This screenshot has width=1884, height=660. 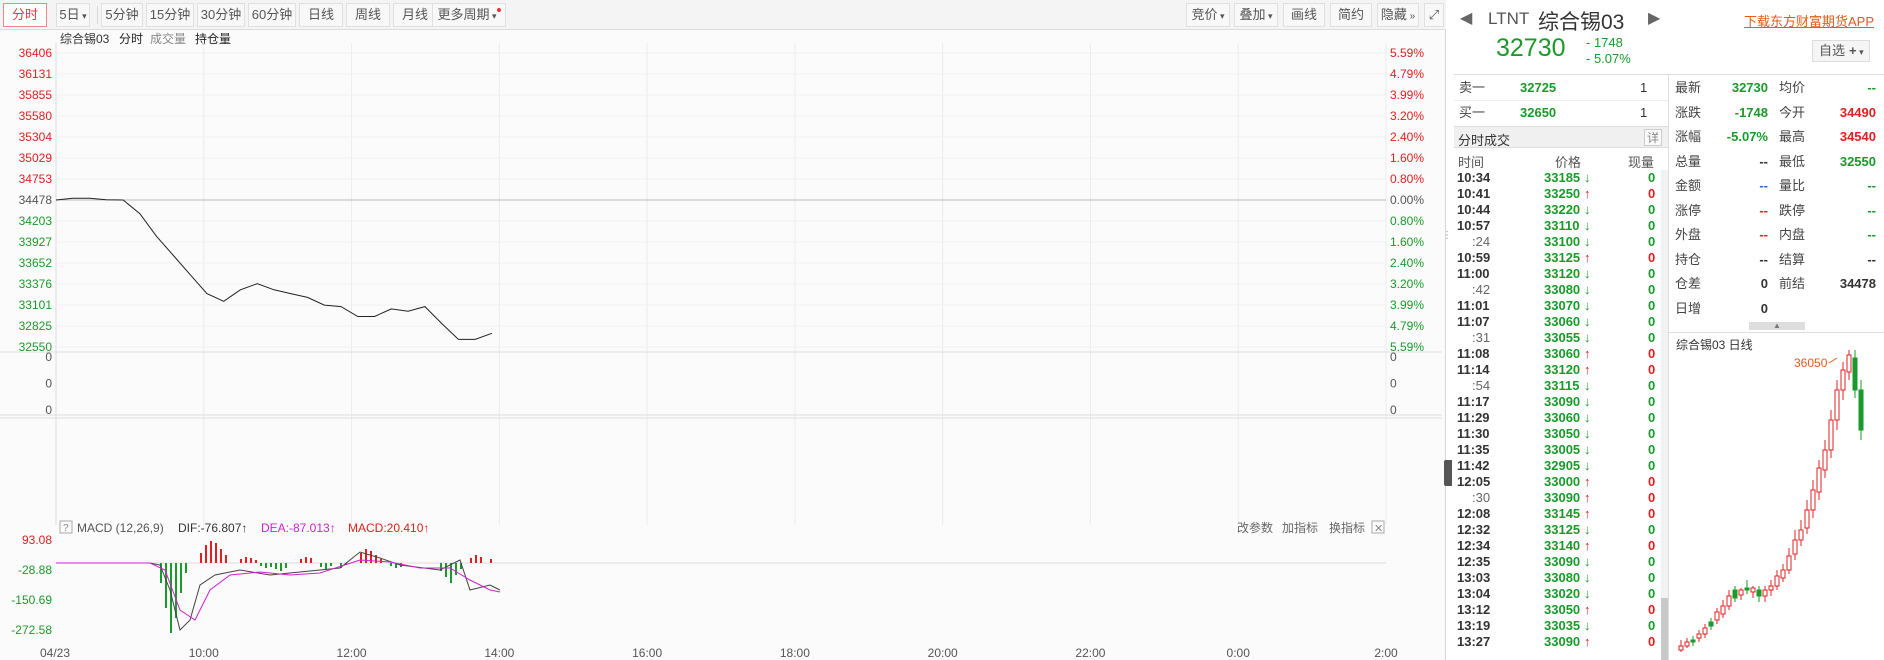 What do you see at coordinates (1447, 236) in the screenshot?
I see `panel-splitter: ⋮` at bounding box center [1447, 236].